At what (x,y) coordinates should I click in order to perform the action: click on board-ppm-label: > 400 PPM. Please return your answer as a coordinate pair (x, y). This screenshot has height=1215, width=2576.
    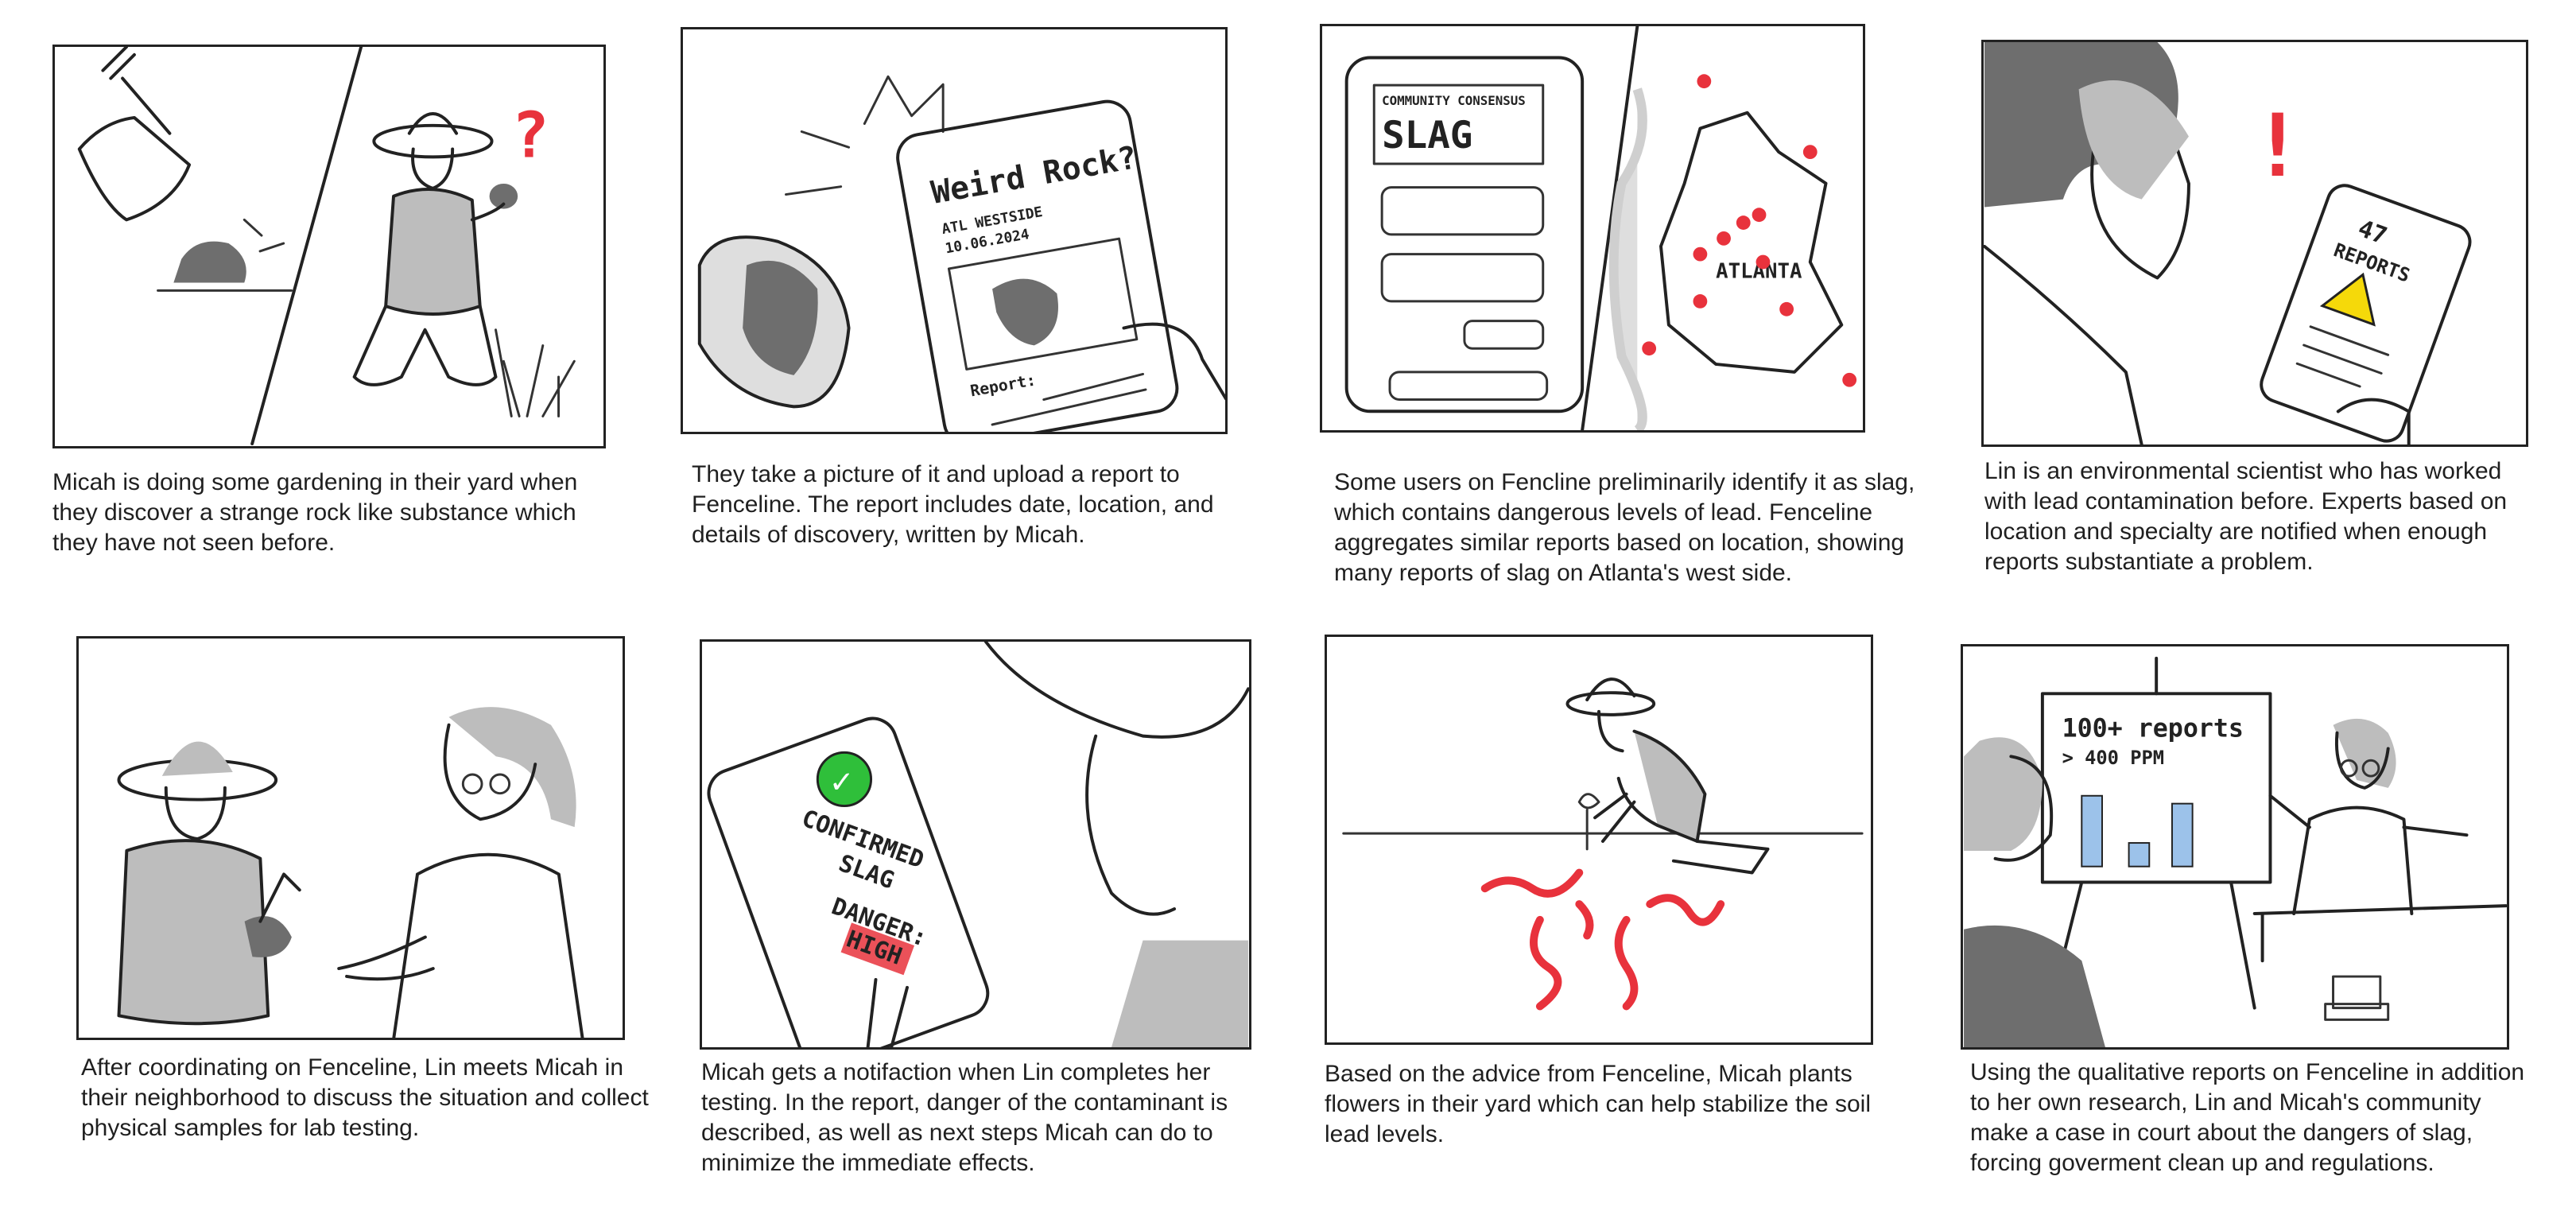
    Looking at the image, I should click on (2113, 758).